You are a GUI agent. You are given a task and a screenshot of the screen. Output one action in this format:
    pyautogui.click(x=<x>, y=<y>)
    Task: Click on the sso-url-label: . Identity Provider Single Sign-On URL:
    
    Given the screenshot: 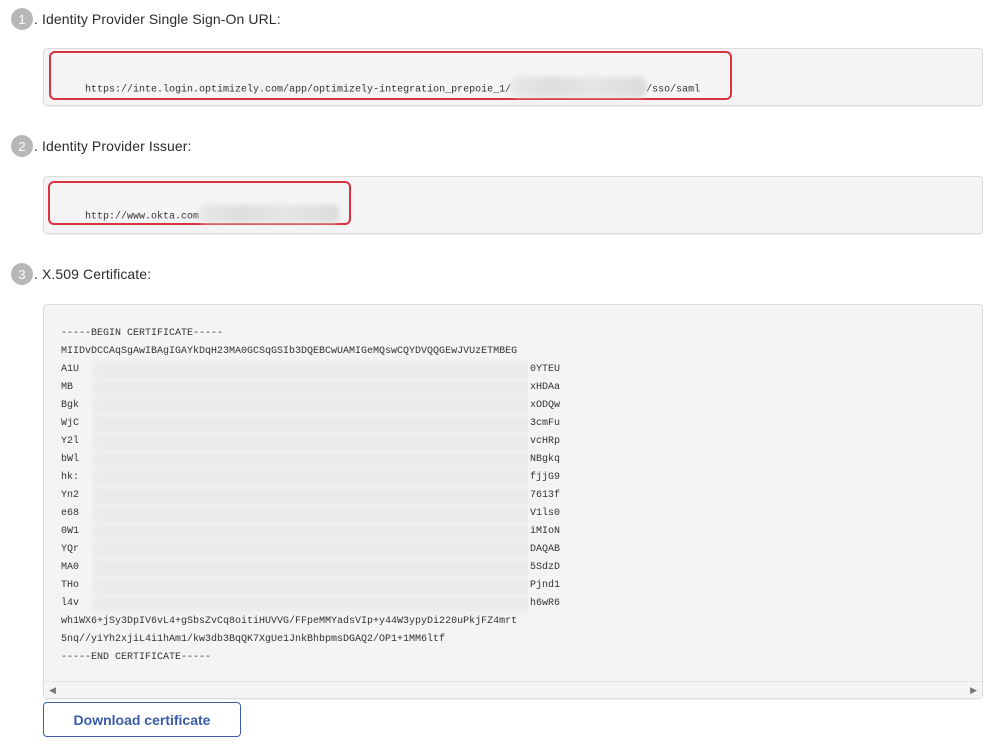 What is the action you would take?
    pyautogui.click(x=157, y=19)
    